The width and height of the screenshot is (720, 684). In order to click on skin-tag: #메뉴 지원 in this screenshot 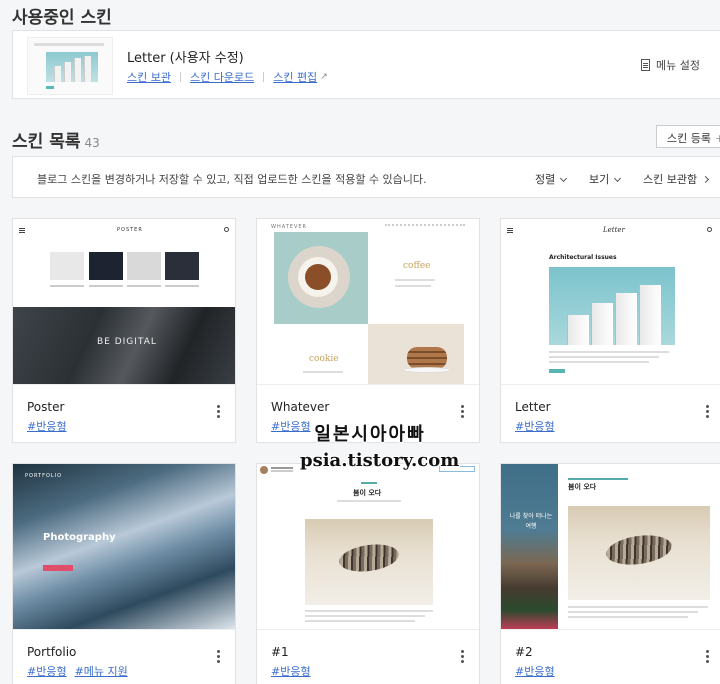, I will do `click(101, 671)`.